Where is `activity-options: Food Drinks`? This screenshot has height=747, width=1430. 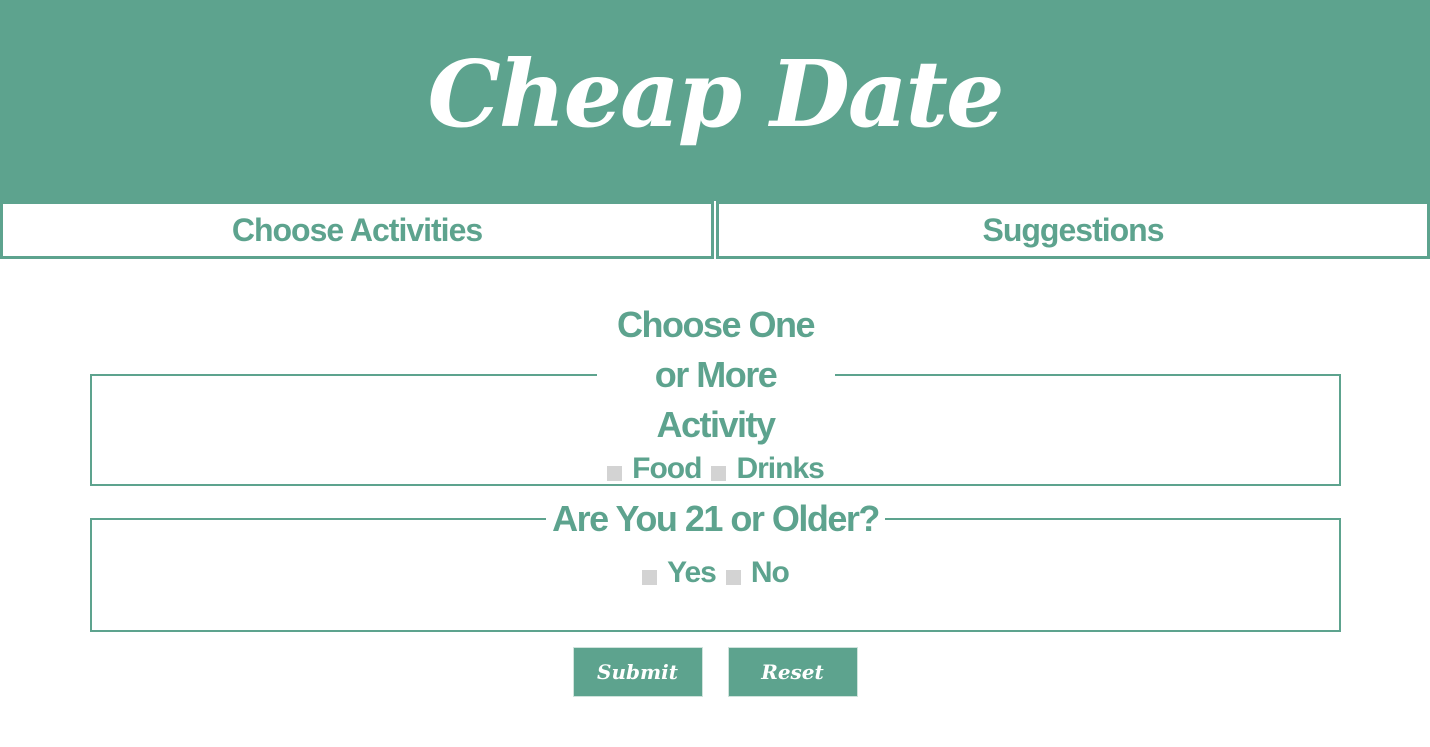
activity-options: Food Drinks is located at coordinates (715, 469).